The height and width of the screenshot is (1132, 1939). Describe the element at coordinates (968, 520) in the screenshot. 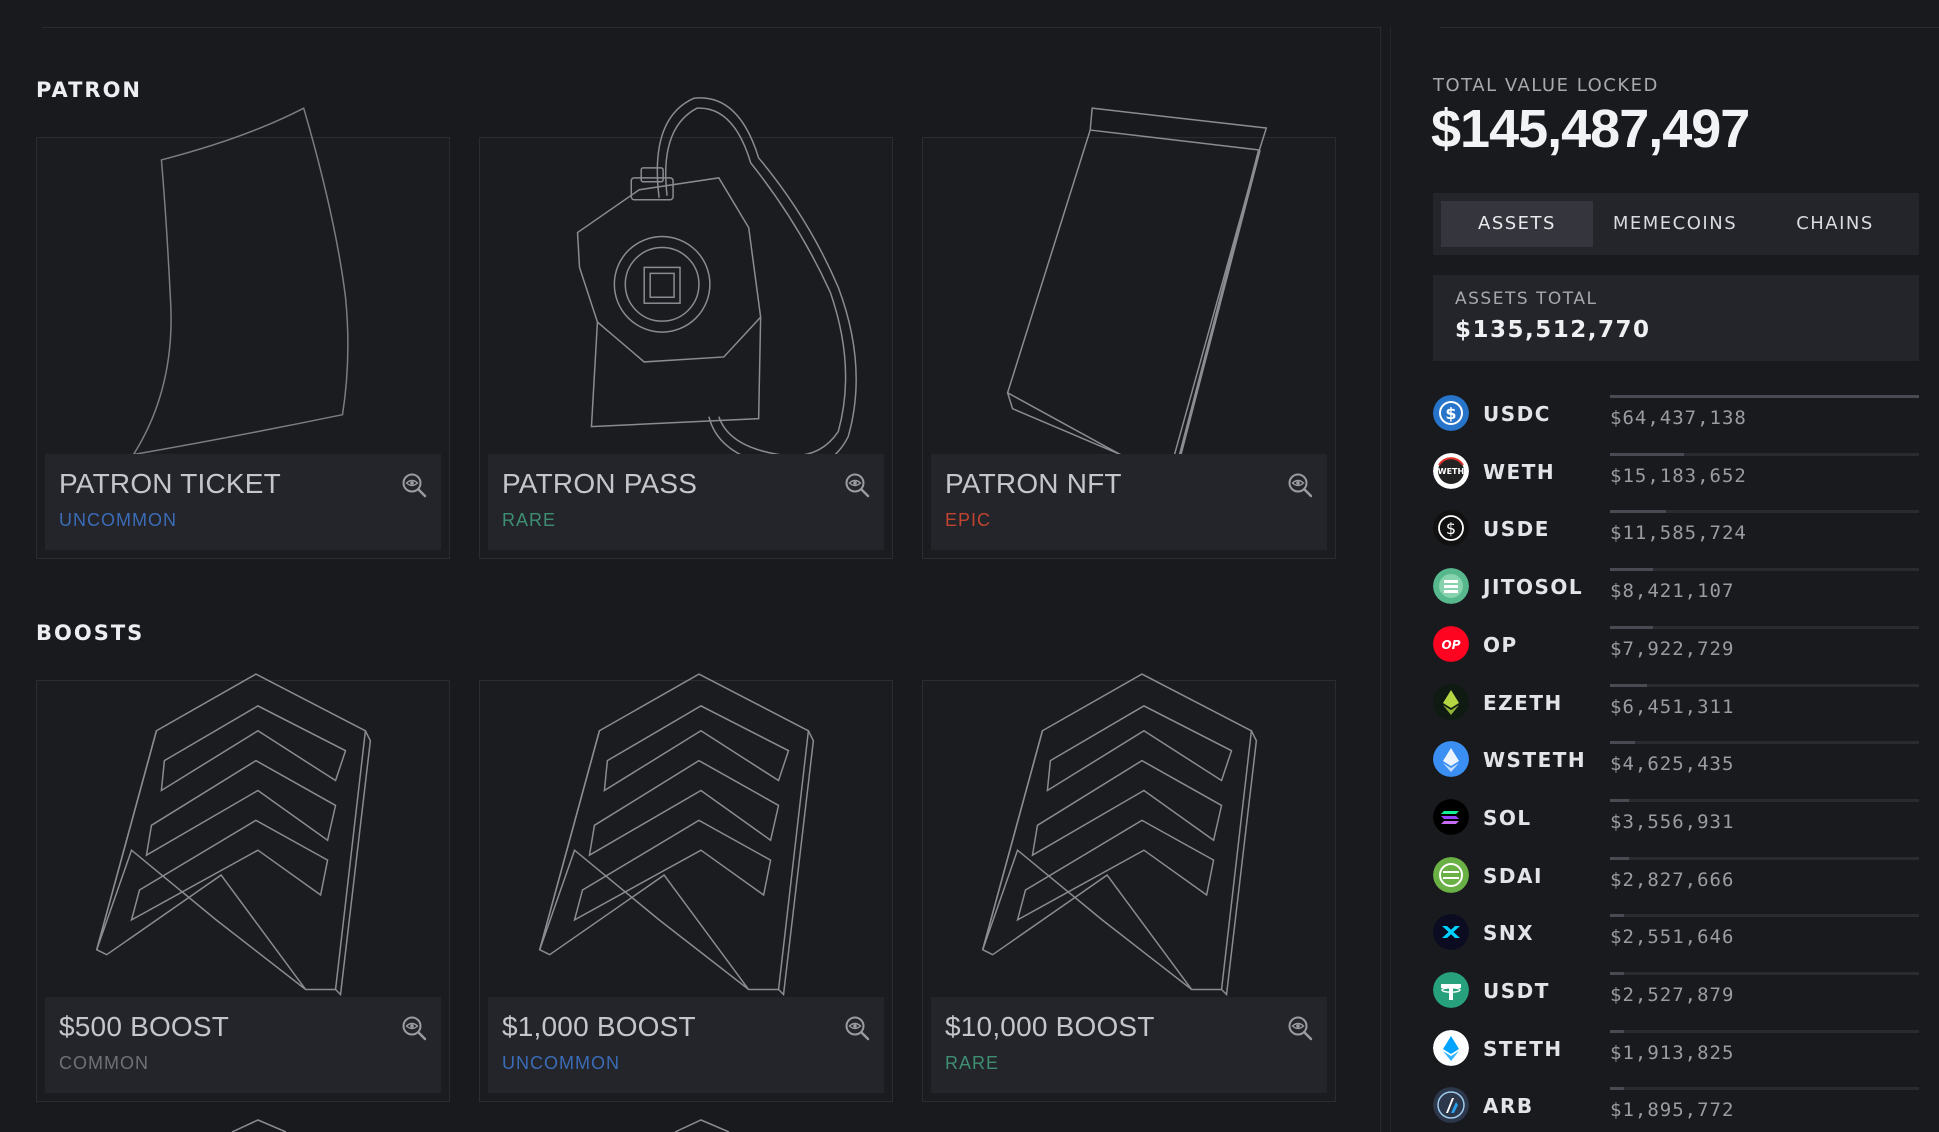

I see `rarity-label: EPIC` at that location.